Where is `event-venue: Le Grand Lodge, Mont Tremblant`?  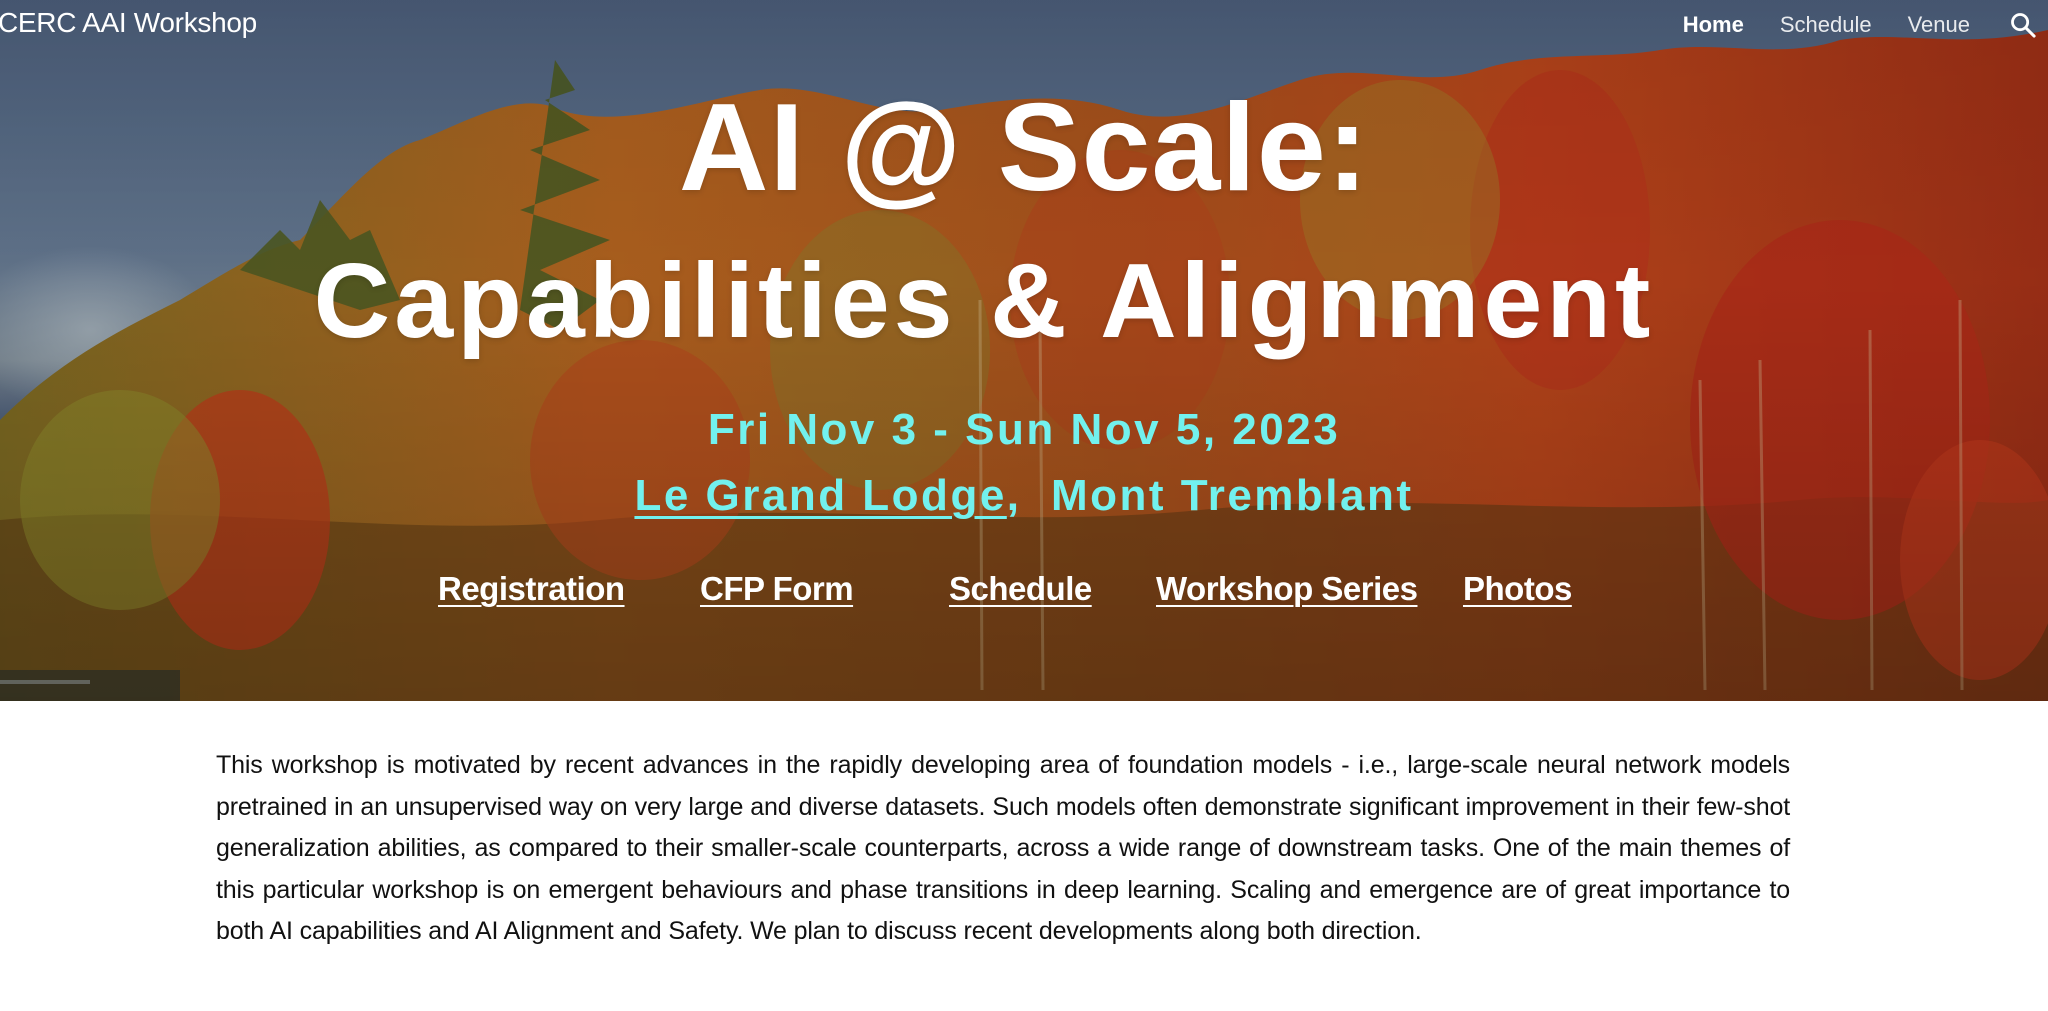
event-venue: Le Grand Lodge, Mont Tremblant is located at coordinates (1024, 496).